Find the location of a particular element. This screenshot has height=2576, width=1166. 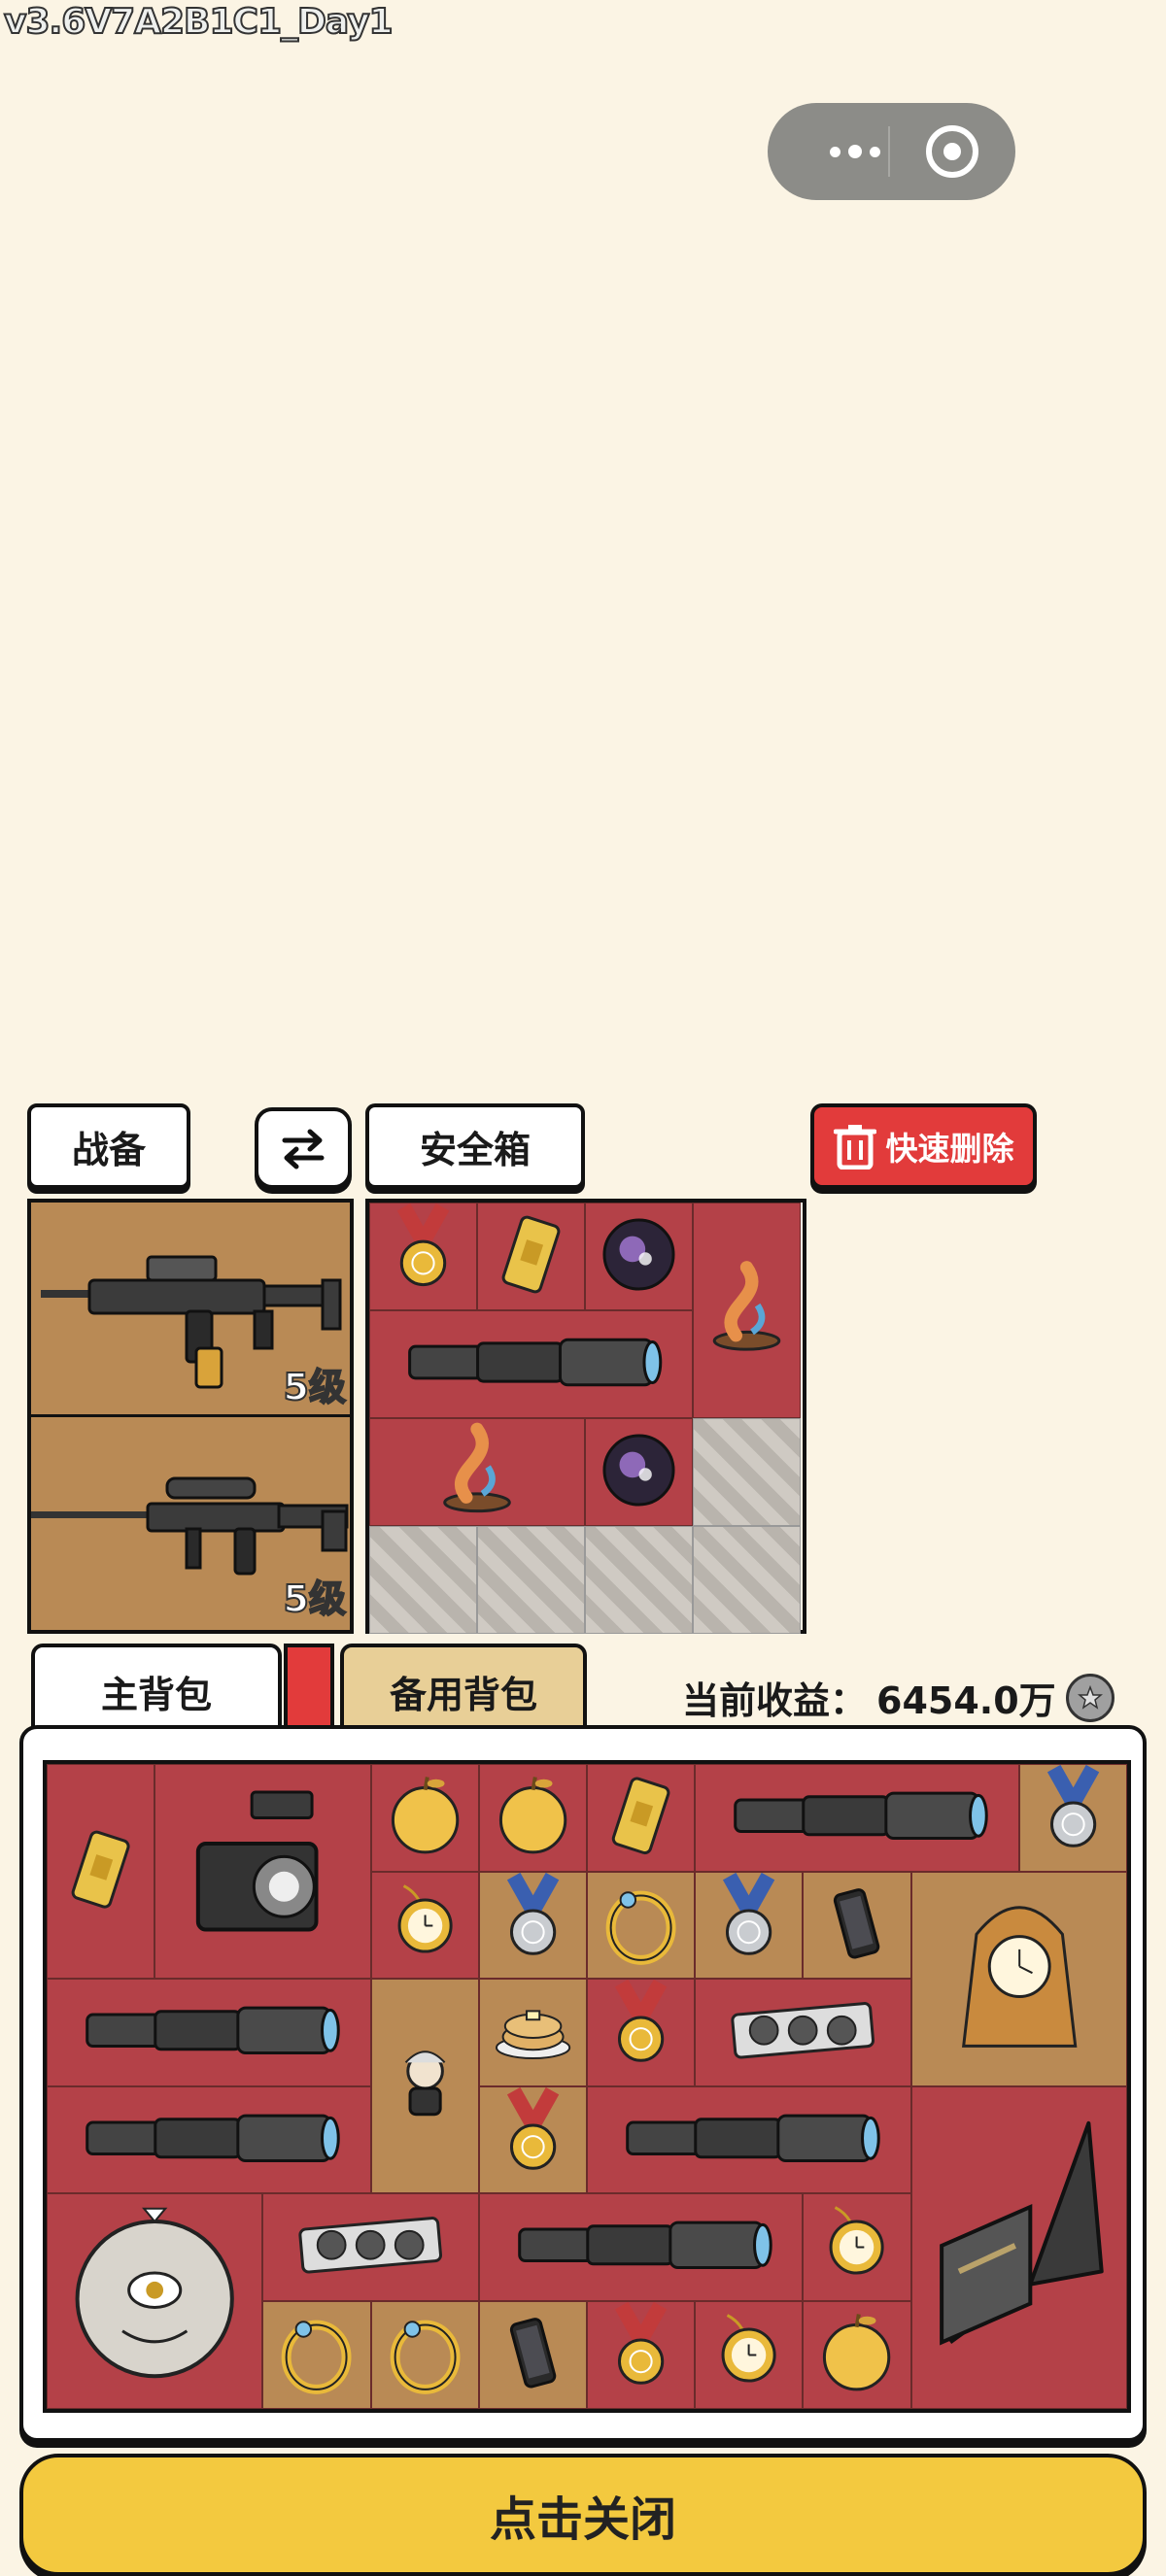

safe-box-grid is located at coordinates (585, 1416).